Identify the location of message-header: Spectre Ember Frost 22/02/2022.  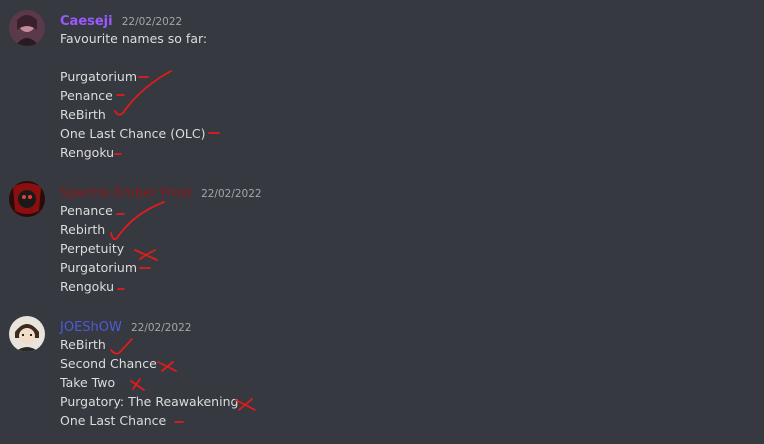
(161, 191).